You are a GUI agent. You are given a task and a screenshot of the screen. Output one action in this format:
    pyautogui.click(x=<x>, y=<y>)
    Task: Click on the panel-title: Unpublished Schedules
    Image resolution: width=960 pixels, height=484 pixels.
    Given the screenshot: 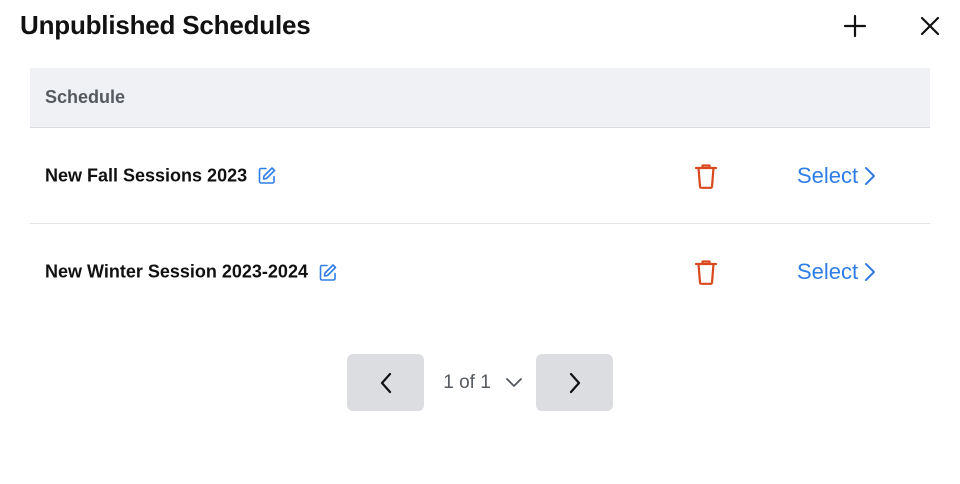 What is the action you would take?
    pyautogui.click(x=165, y=25)
    